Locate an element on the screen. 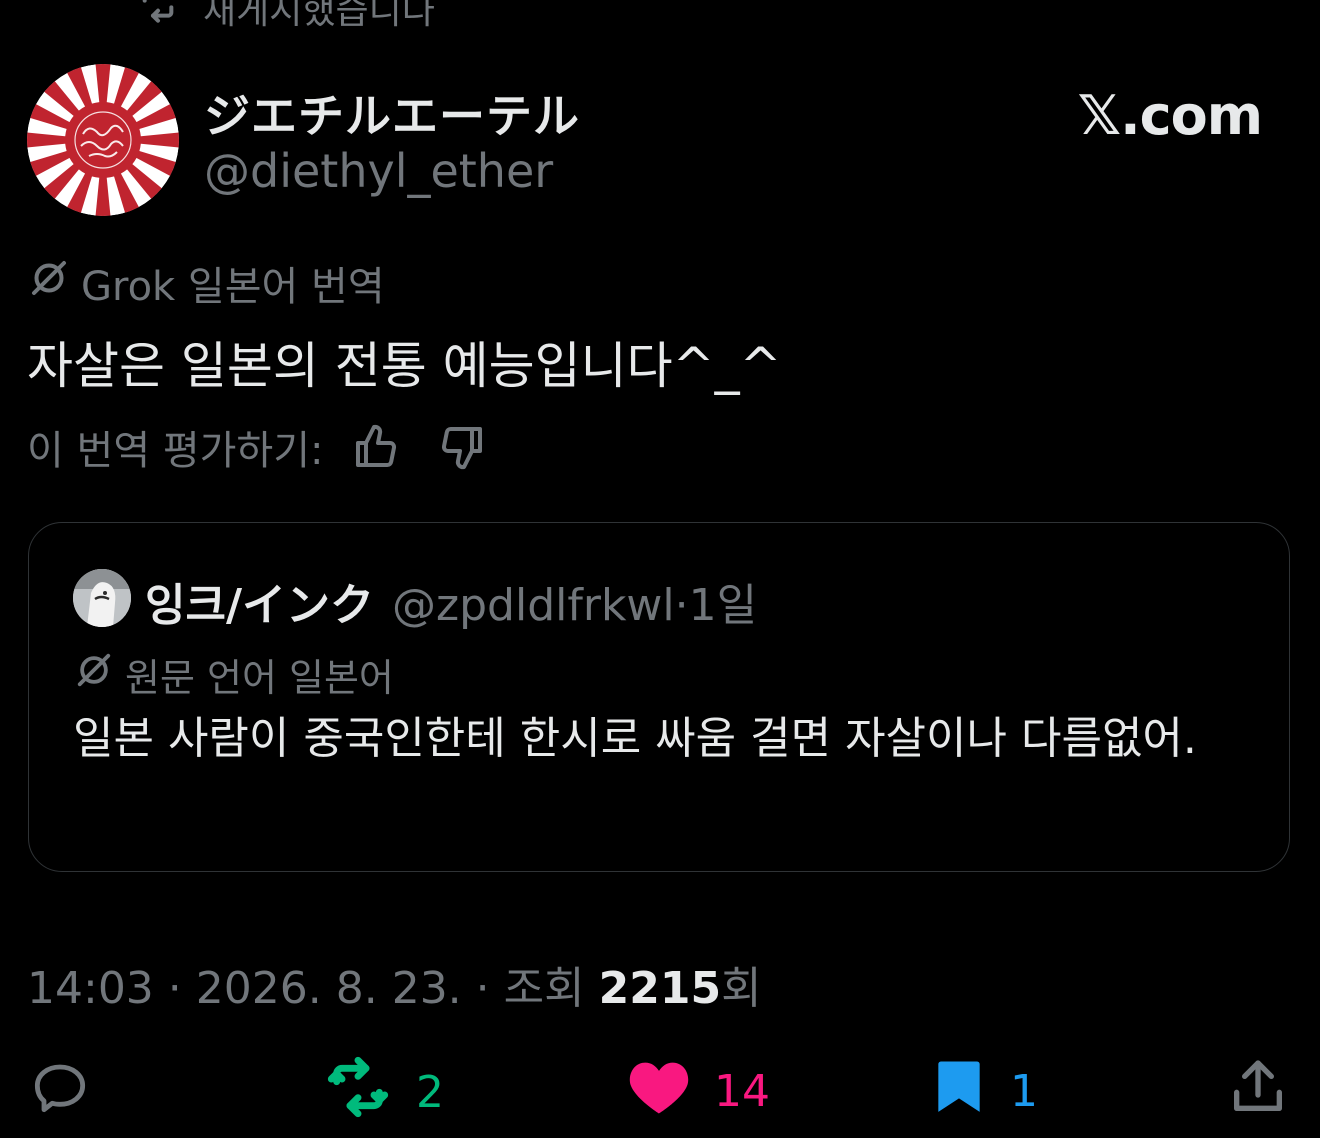  bookmark-button: 1 is located at coordinates (984, 1091).